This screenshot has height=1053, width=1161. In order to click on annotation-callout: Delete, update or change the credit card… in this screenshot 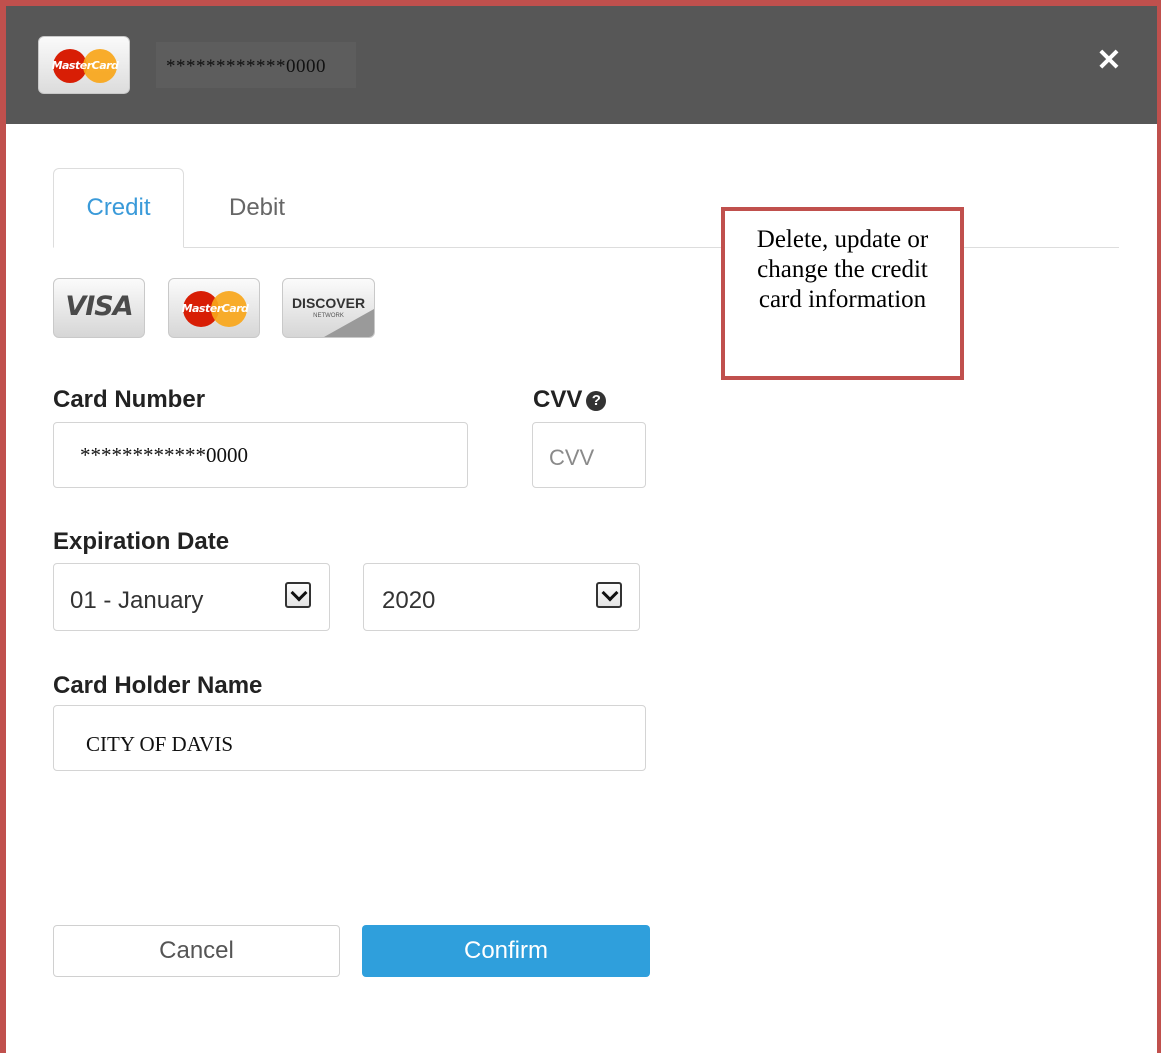, I will do `click(842, 293)`.